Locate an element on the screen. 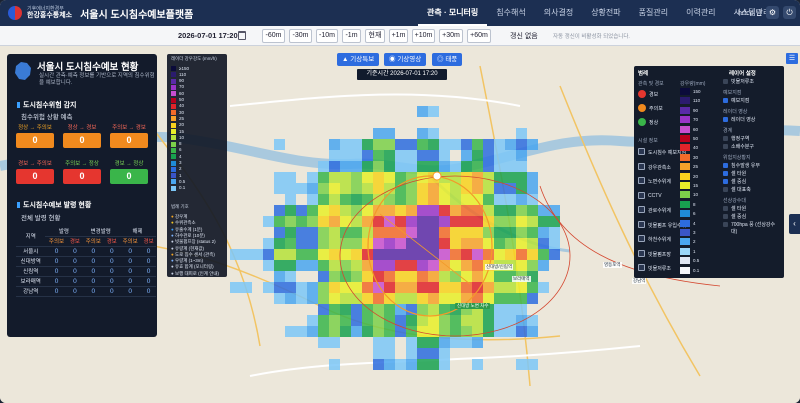 This screenshot has width=800, height=403. rain-level-swatch is located at coordinates (685, 110).